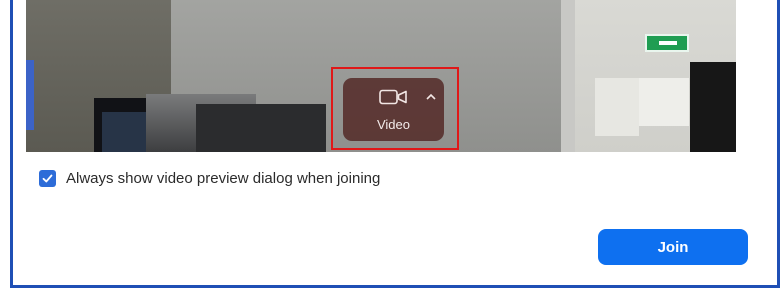 Image resolution: width=783 pixels, height=291 pixels. What do you see at coordinates (394, 97) in the screenshot?
I see `video-camera-icon` at bounding box center [394, 97].